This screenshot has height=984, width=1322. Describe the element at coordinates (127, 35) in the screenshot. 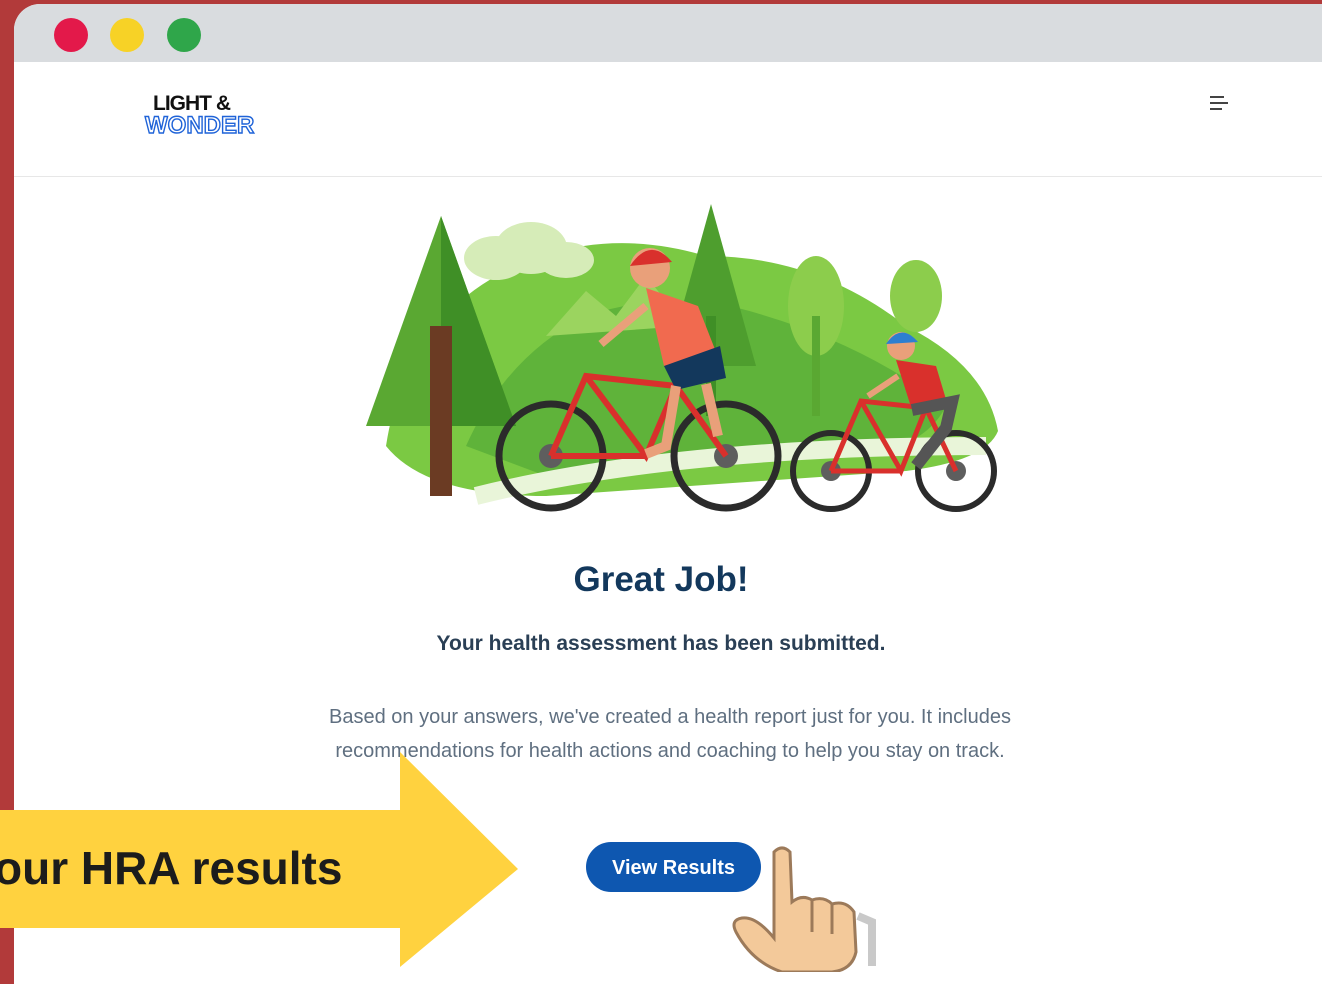

I see `minimize-window-button` at that location.